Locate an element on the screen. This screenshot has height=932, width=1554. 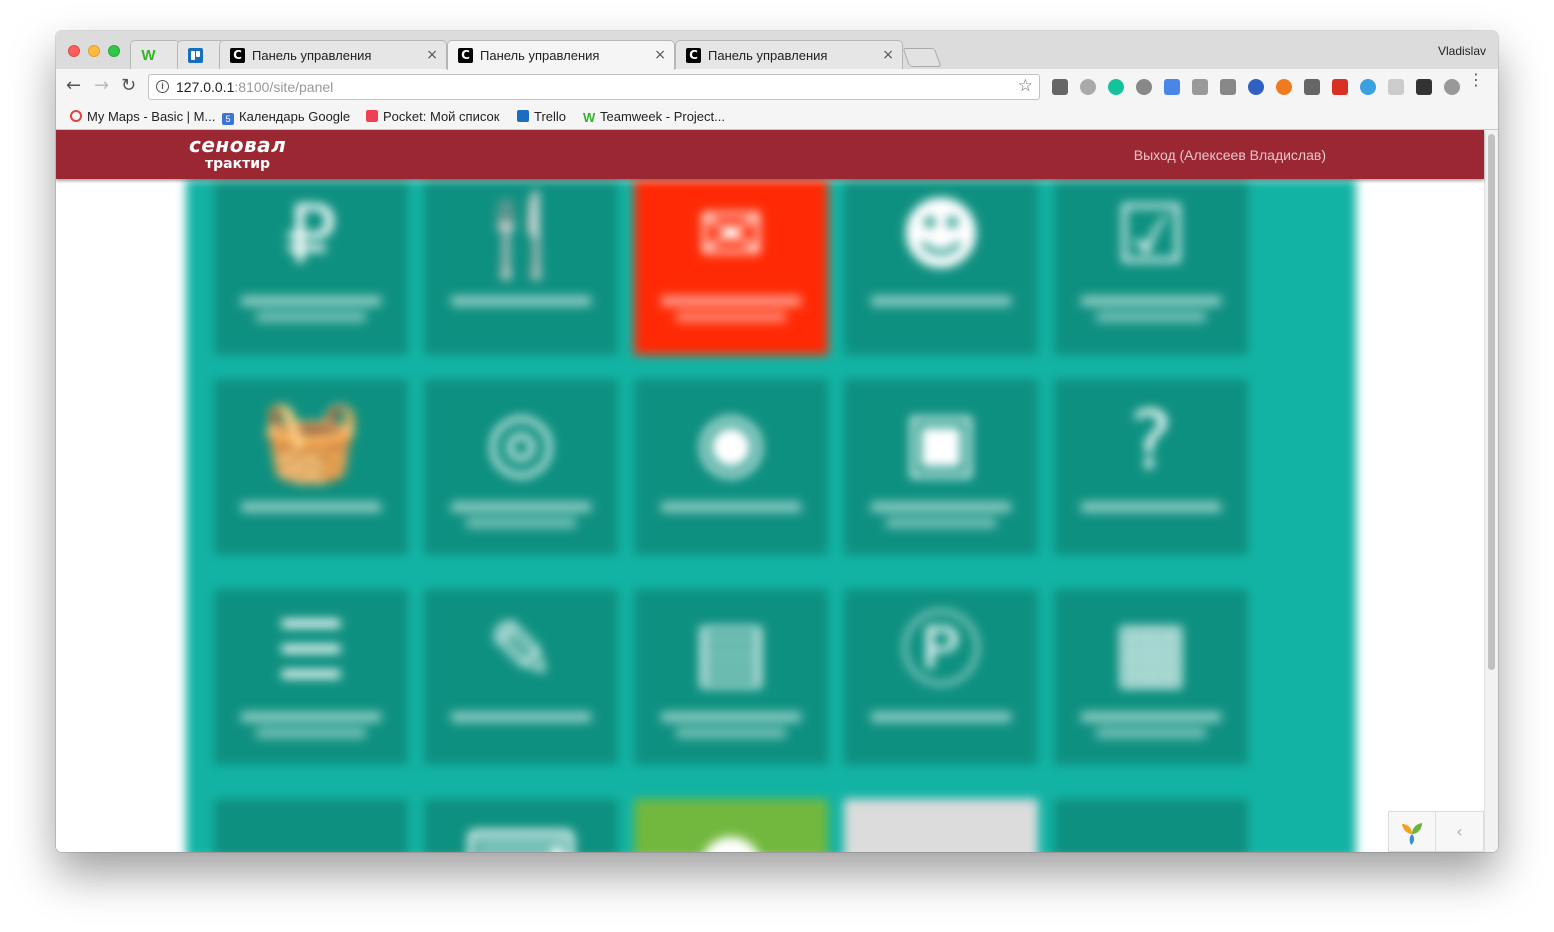
panel-tile: ⌨ is located at coordinates (521, 825).